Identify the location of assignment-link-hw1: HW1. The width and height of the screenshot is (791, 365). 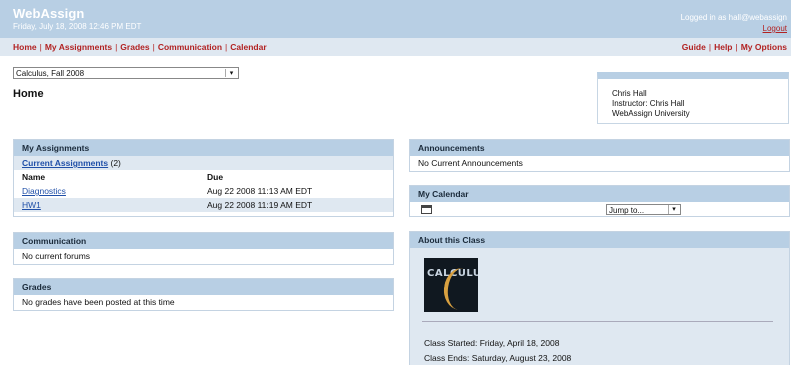
(31, 205).